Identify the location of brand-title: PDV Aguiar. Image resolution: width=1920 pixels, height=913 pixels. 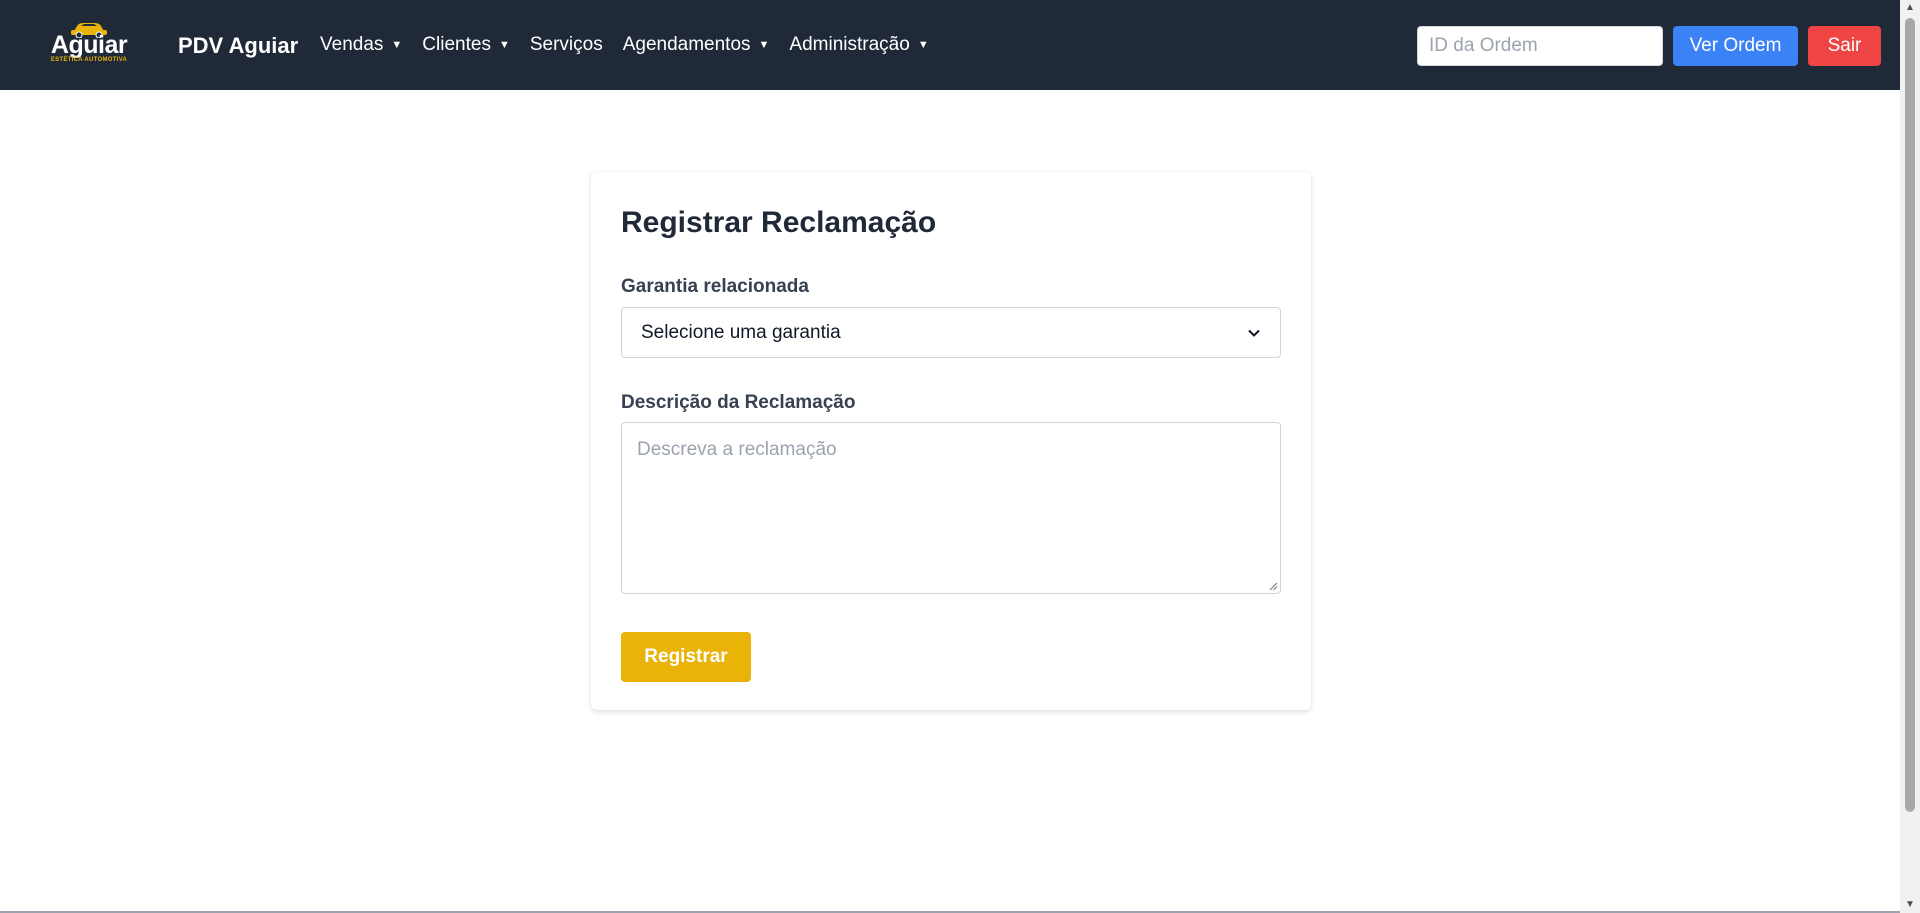
(238, 46).